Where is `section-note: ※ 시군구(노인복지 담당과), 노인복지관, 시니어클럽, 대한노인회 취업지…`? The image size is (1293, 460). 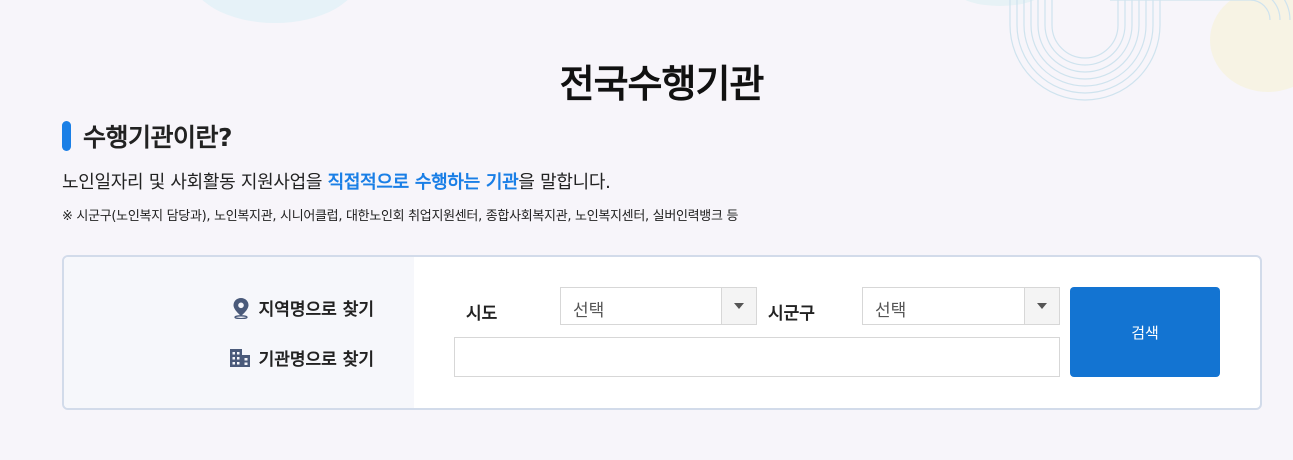 section-note: ※ 시군구(노인복지 담당과), 노인복지관, 시니어클럽, 대한노인회 취업지… is located at coordinates (400, 216).